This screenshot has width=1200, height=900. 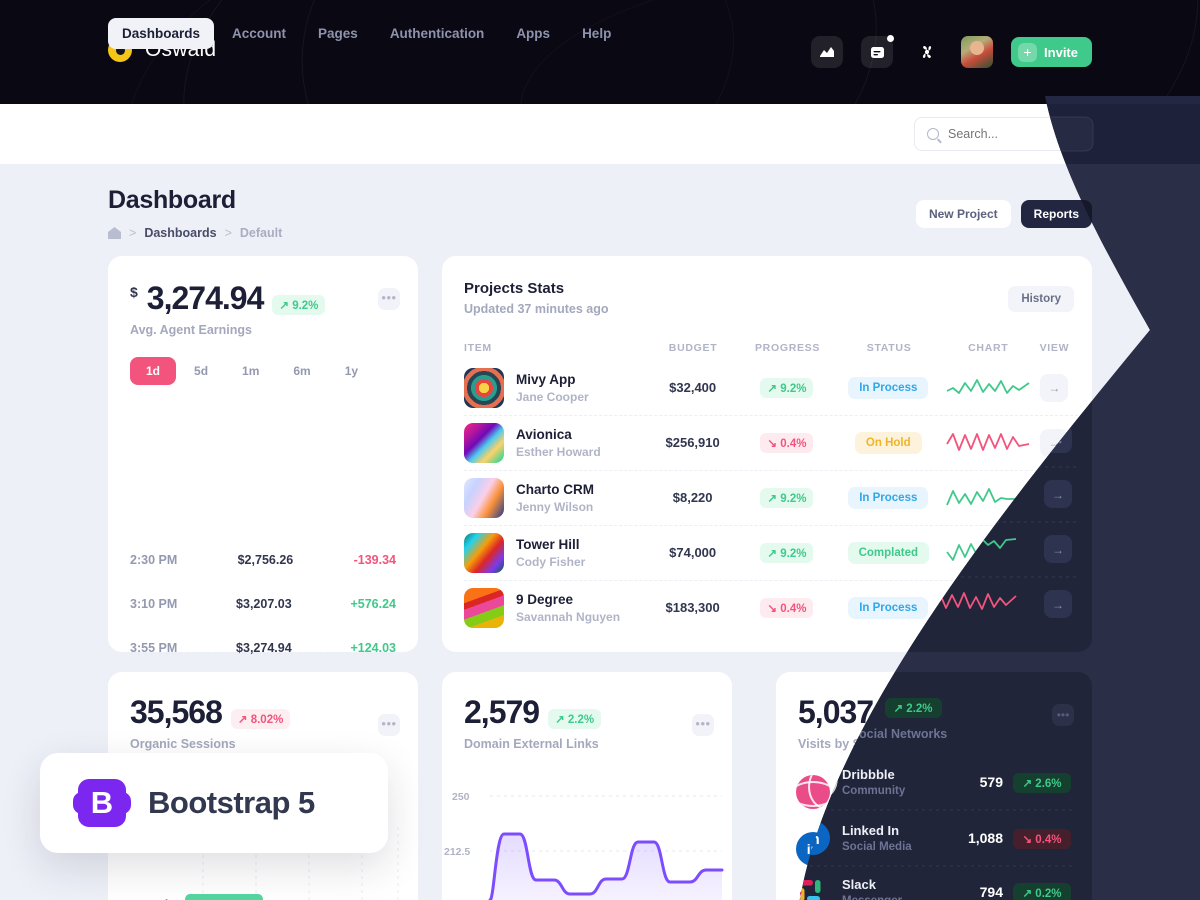 What do you see at coordinates (993, 848) in the screenshot?
I see `social-visits: 1,088` at bounding box center [993, 848].